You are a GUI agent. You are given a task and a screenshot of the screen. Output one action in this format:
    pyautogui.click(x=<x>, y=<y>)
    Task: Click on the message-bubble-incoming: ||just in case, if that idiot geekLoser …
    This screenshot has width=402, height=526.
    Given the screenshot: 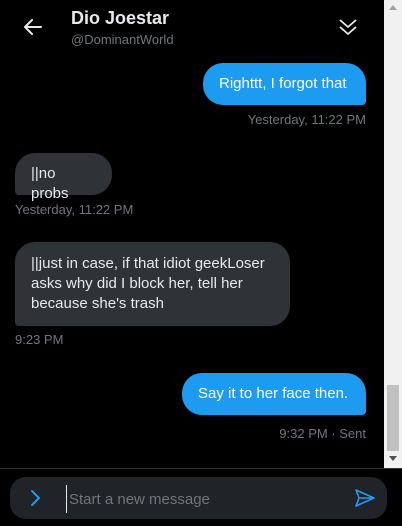 What is the action you would take?
    pyautogui.click(x=152, y=284)
    